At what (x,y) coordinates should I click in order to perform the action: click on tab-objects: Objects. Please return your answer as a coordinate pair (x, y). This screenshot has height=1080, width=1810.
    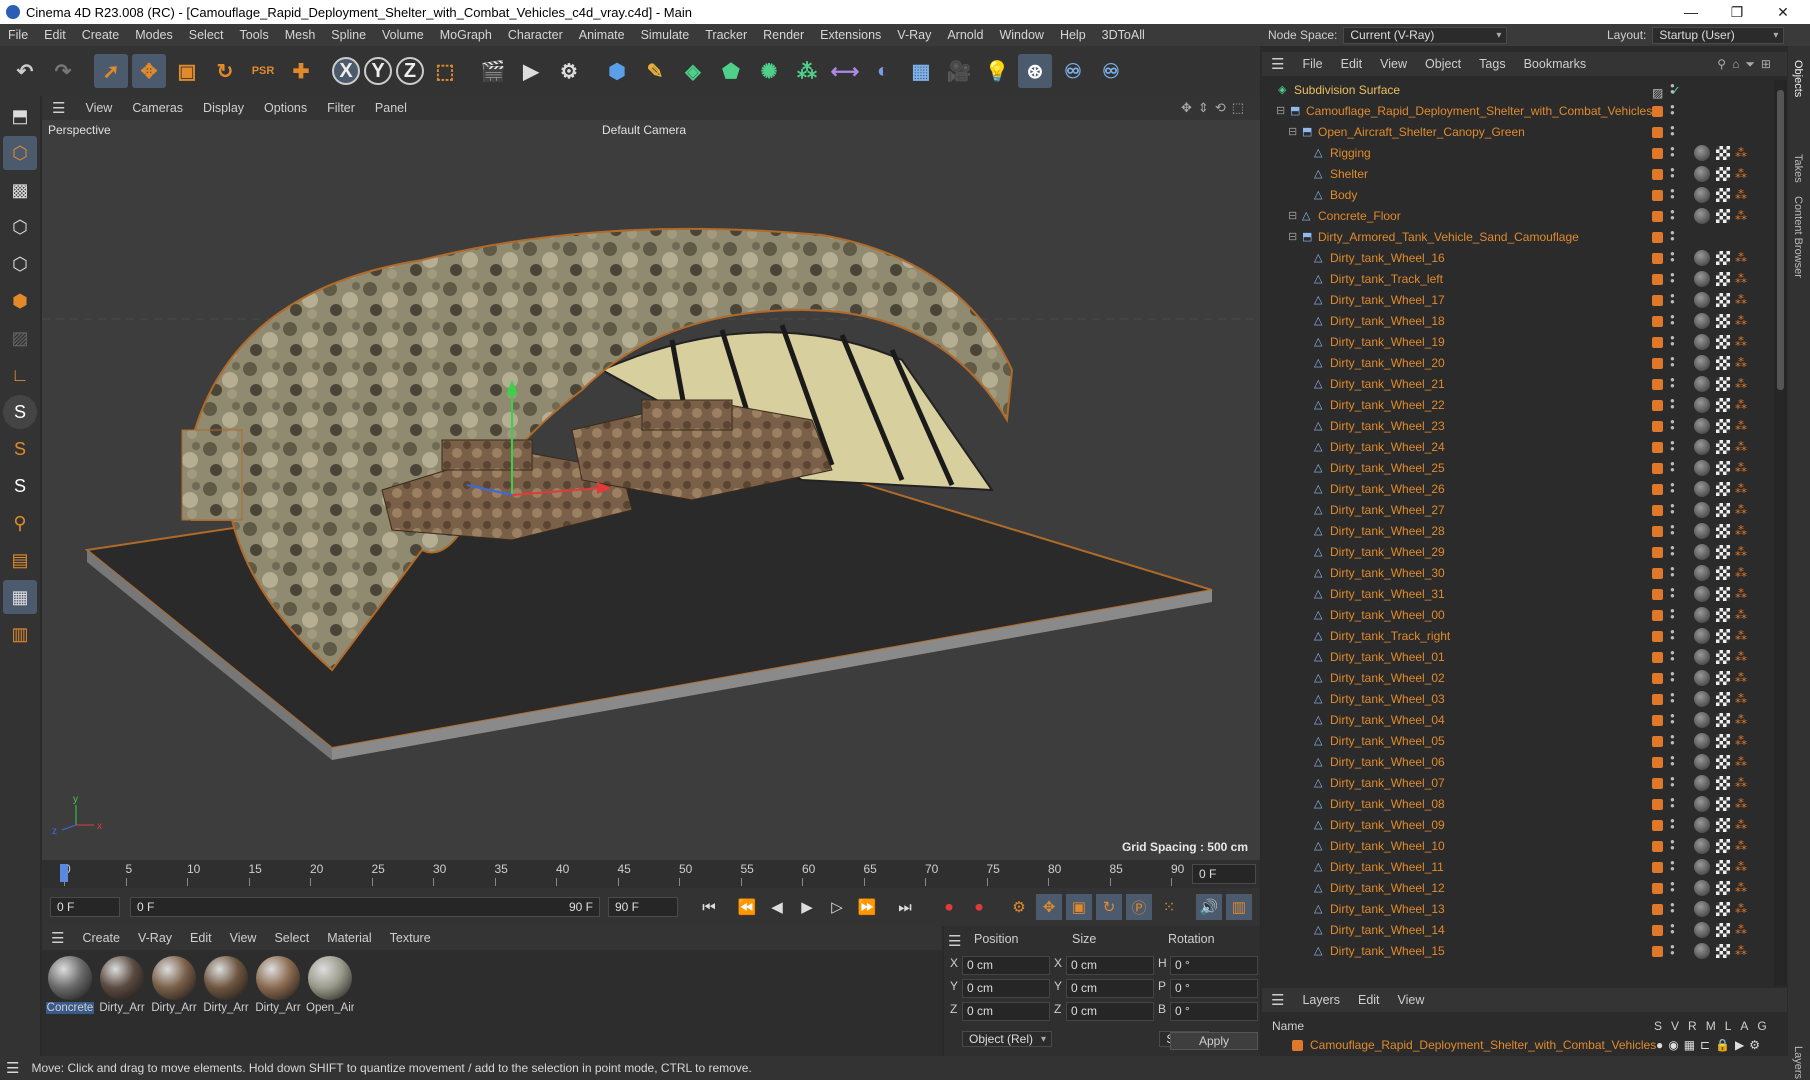
    Looking at the image, I should click on (1798, 78).